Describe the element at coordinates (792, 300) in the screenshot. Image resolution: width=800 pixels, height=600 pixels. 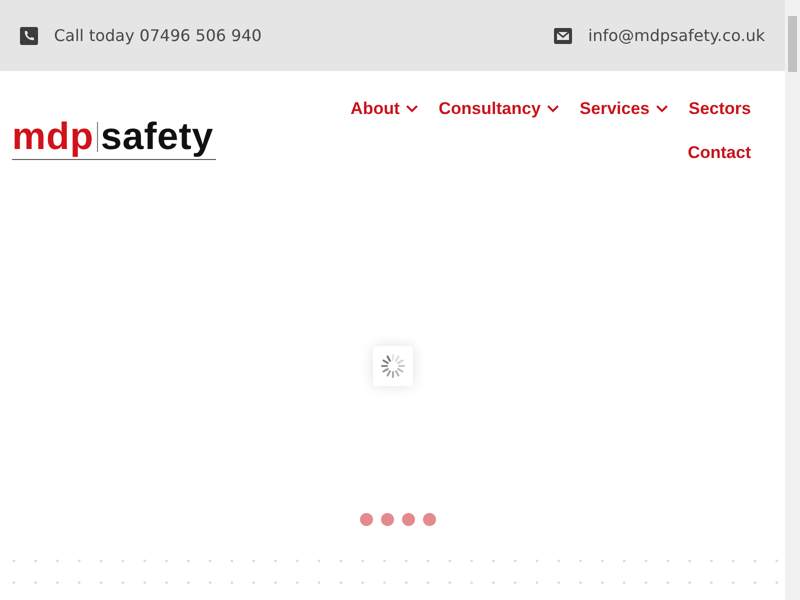
I see `scrollbar` at that location.